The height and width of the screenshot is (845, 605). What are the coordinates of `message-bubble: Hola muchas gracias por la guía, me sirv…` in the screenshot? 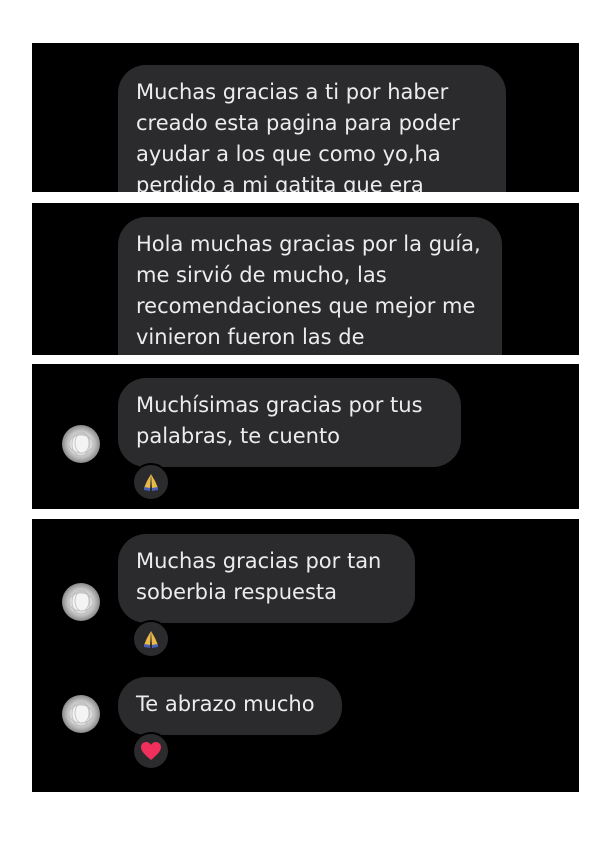 It's located at (310, 286).